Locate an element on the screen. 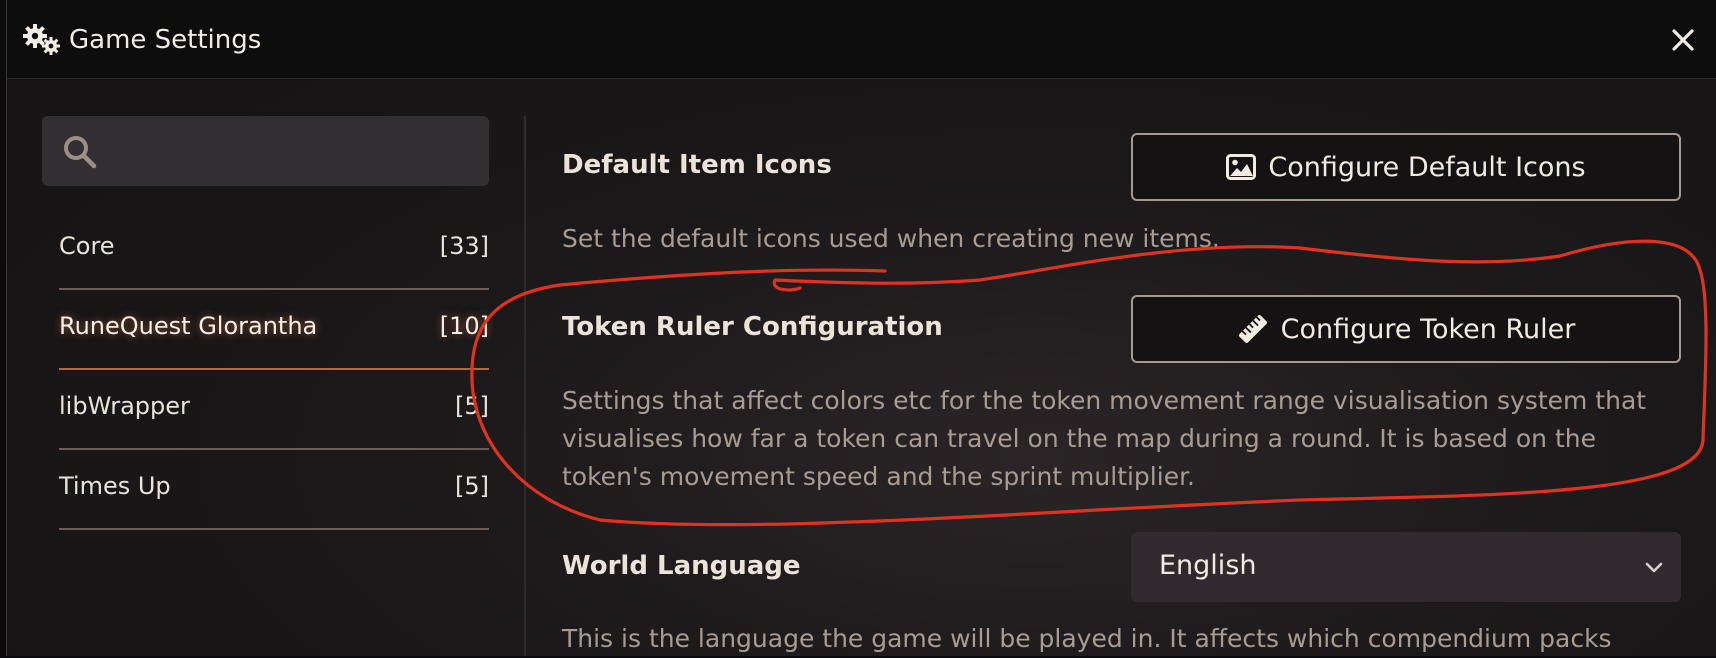 The width and height of the screenshot is (1716, 658). panel-divider is located at coordinates (525, 386).